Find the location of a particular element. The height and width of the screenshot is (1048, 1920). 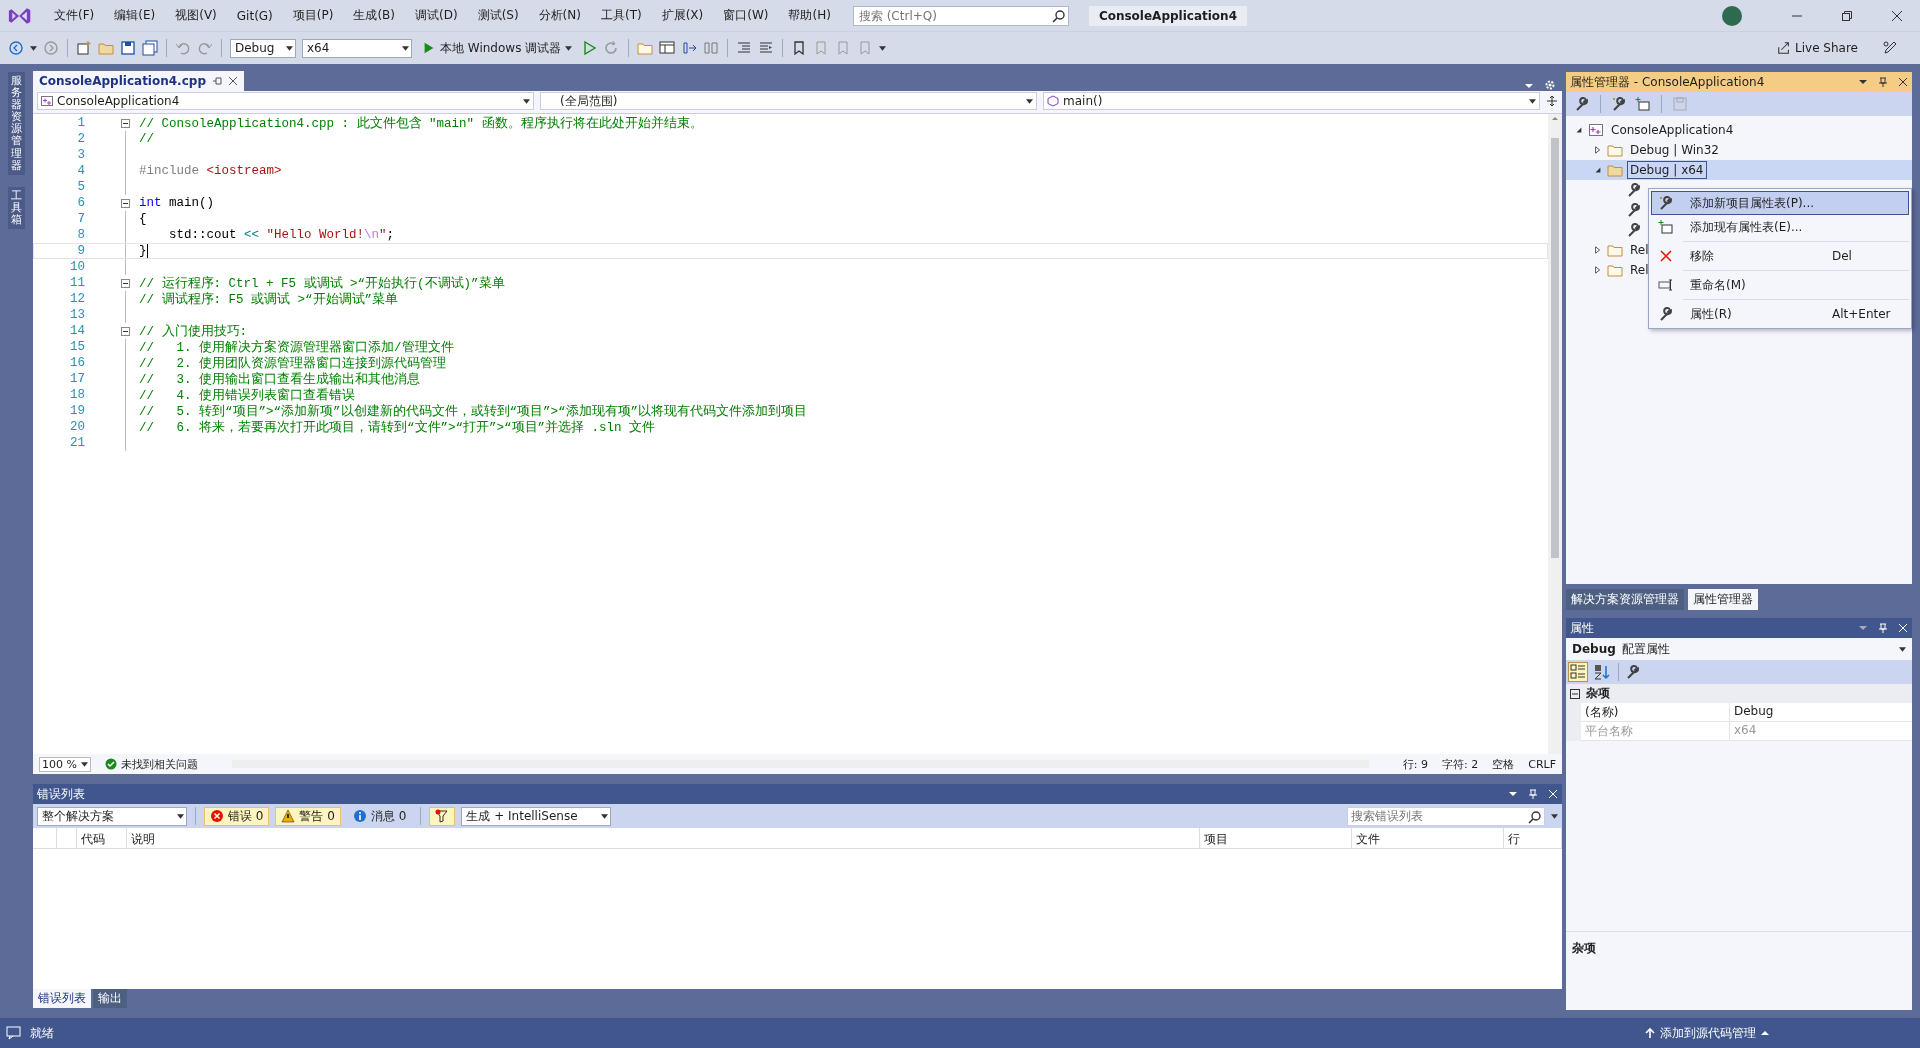

panel-title: 错误列表 is located at coordinates (61, 794).